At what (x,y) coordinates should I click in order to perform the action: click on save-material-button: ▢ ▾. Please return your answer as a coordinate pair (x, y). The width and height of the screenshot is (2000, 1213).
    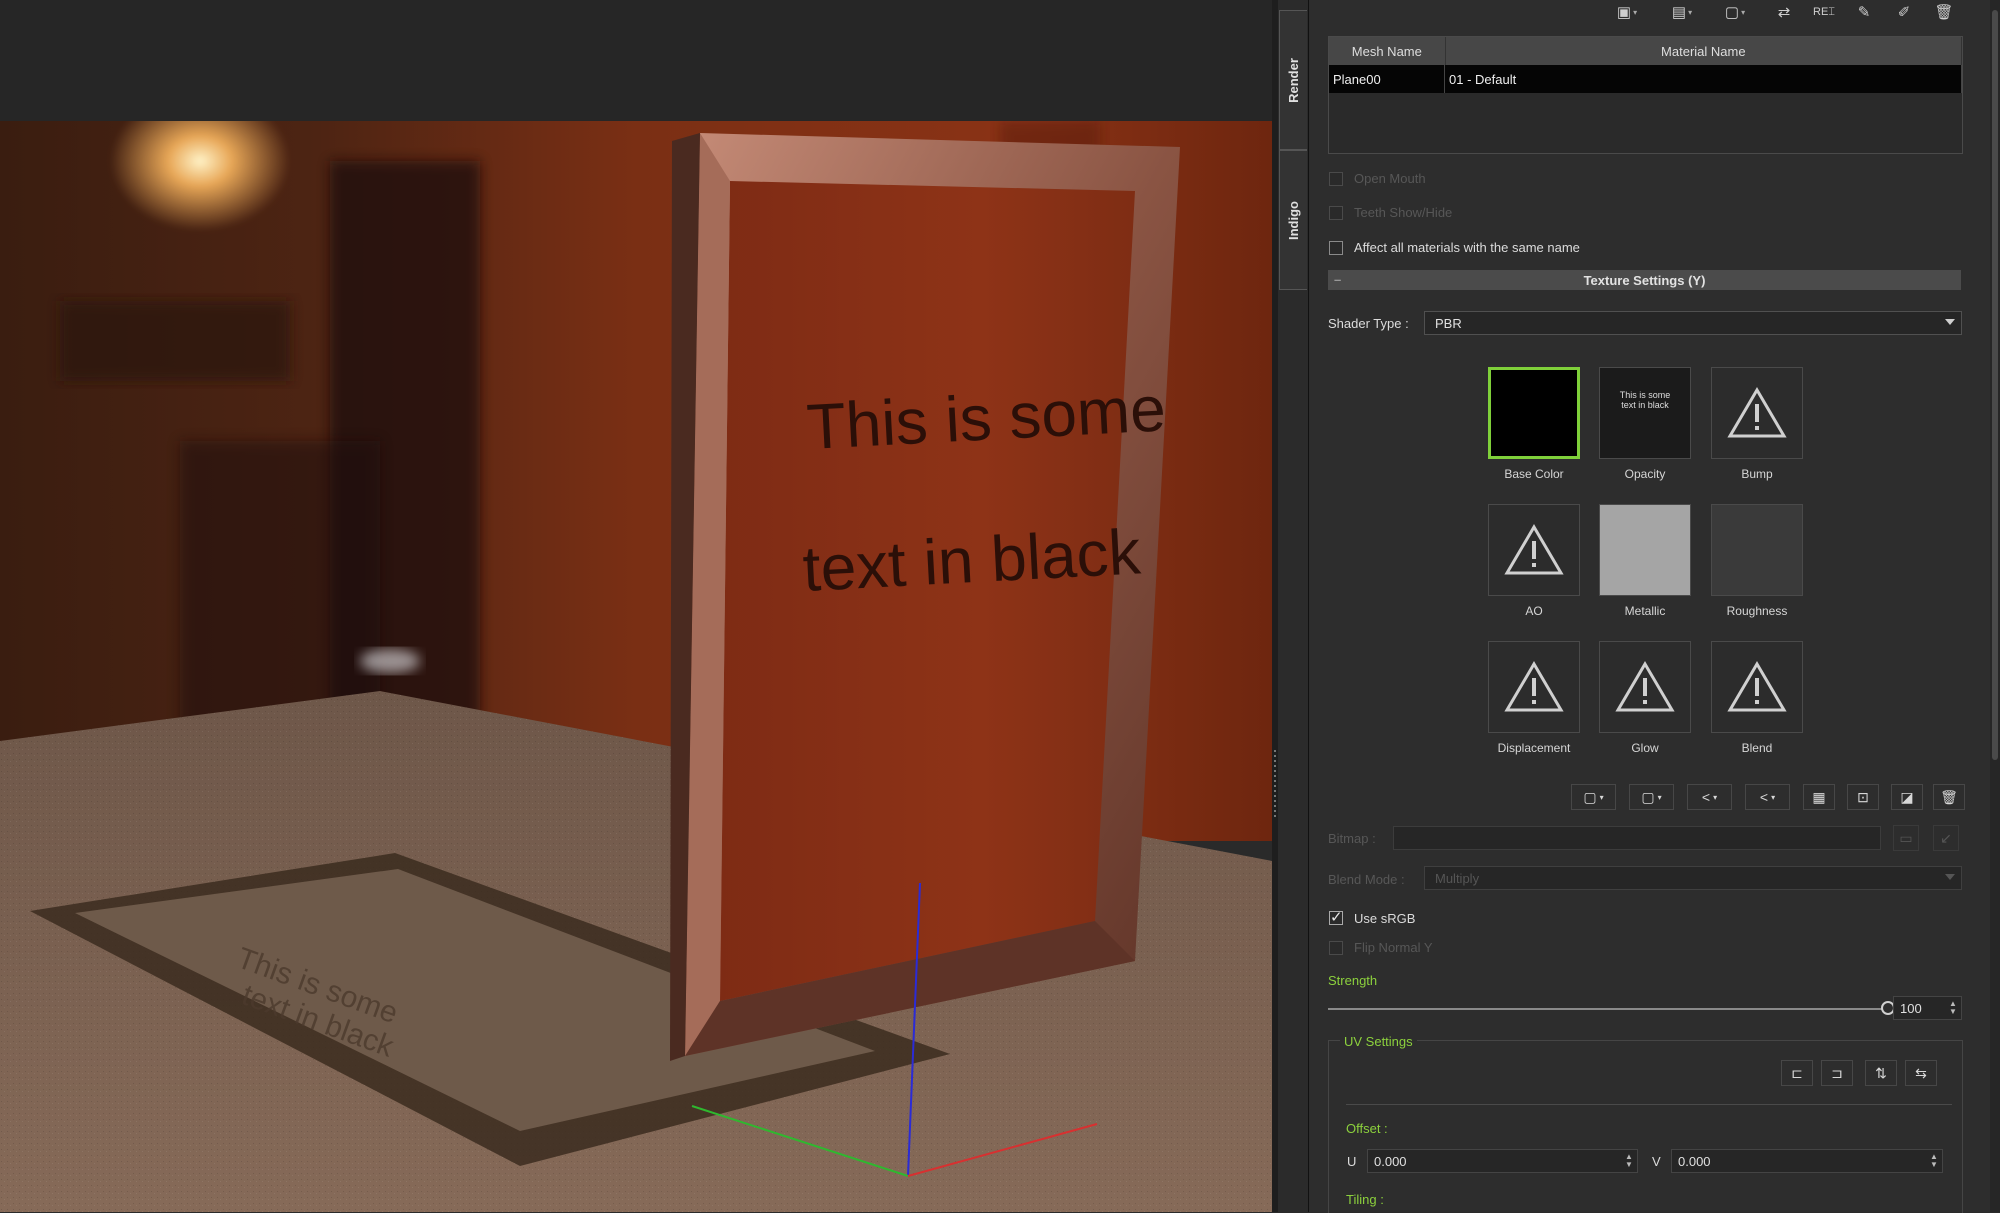
    Looking at the image, I should click on (1735, 12).